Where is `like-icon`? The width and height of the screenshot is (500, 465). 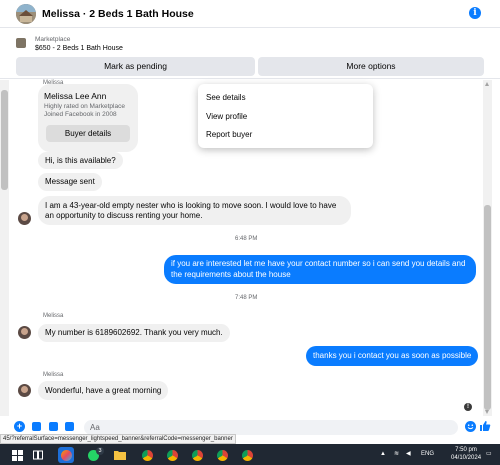 like-icon is located at coordinates (485, 427).